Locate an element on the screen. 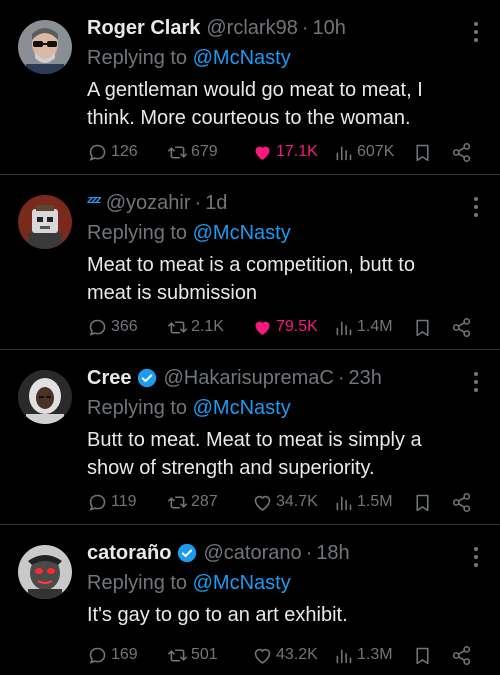 The height and width of the screenshot is (675, 500). repost-count: 287 is located at coordinates (204, 501).